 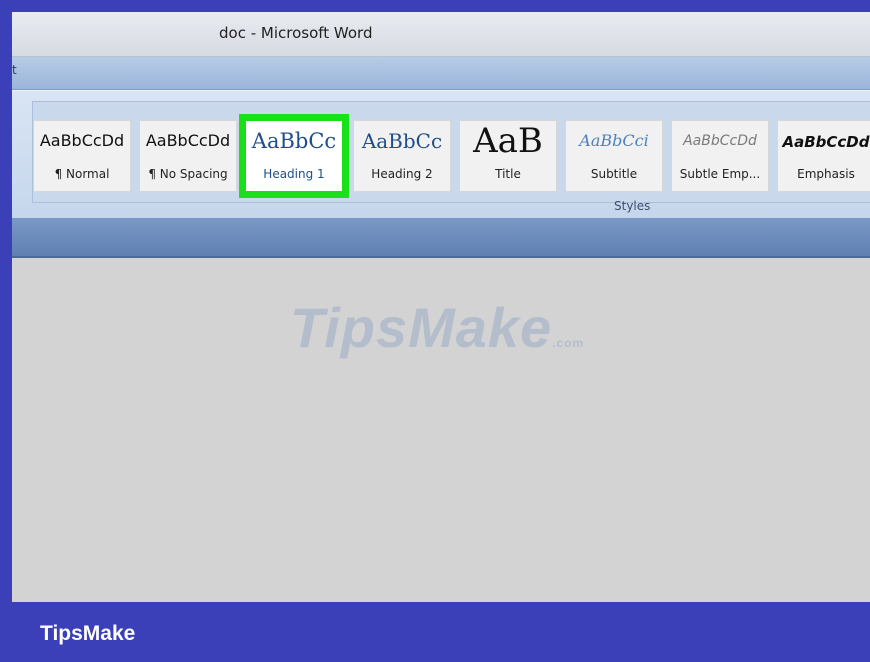 What do you see at coordinates (568, 343) in the screenshot?
I see `watermark-suffix: .com` at bounding box center [568, 343].